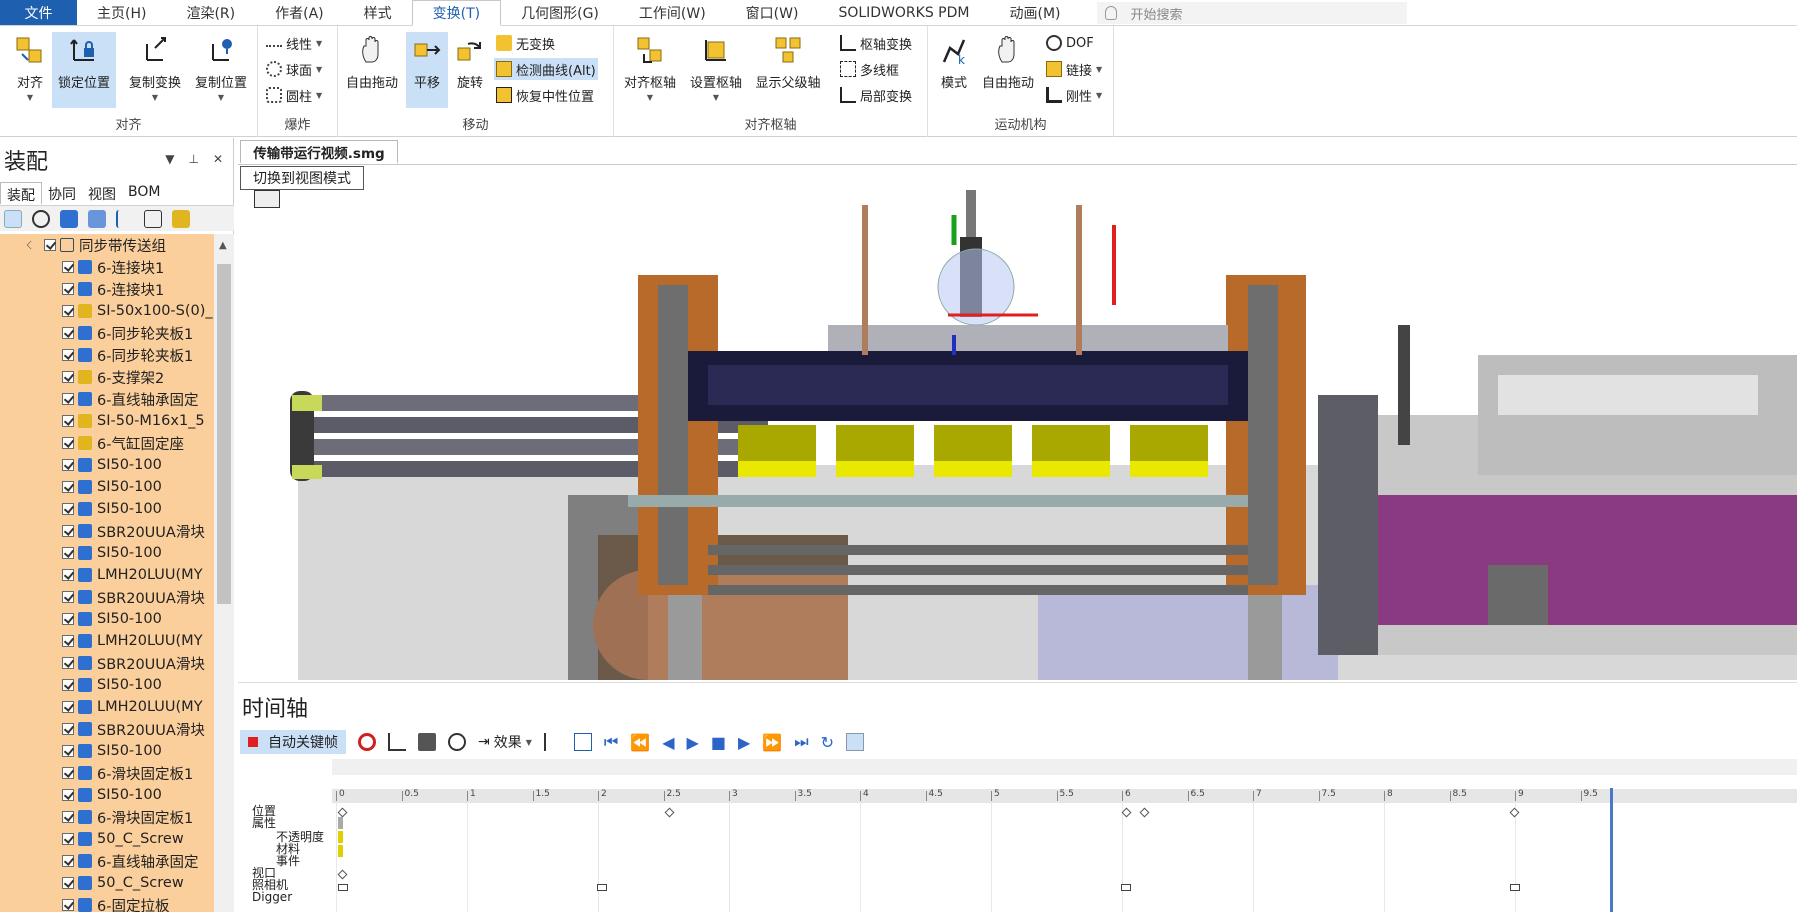 This screenshot has width=1797, height=912. Describe the element at coordinates (855, 742) in the screenshot. I see `view-toggle-icon` at that location.